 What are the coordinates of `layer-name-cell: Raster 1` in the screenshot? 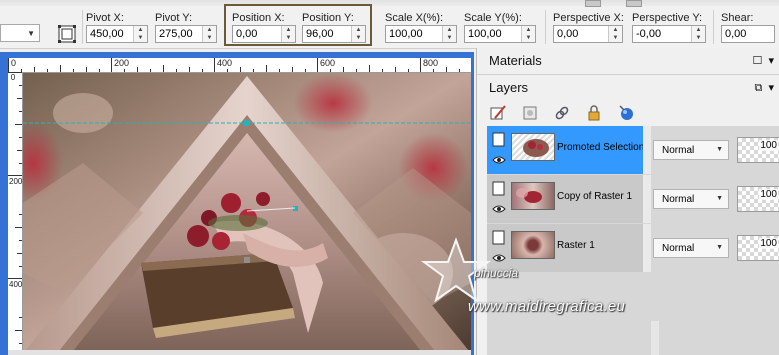 It's located at (565, 248).